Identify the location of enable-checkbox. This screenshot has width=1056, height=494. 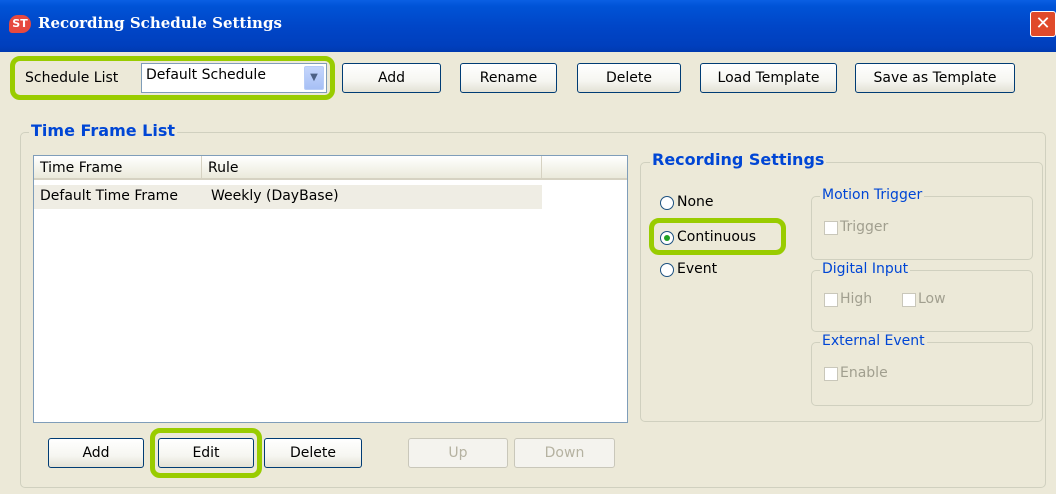
(831, 374).